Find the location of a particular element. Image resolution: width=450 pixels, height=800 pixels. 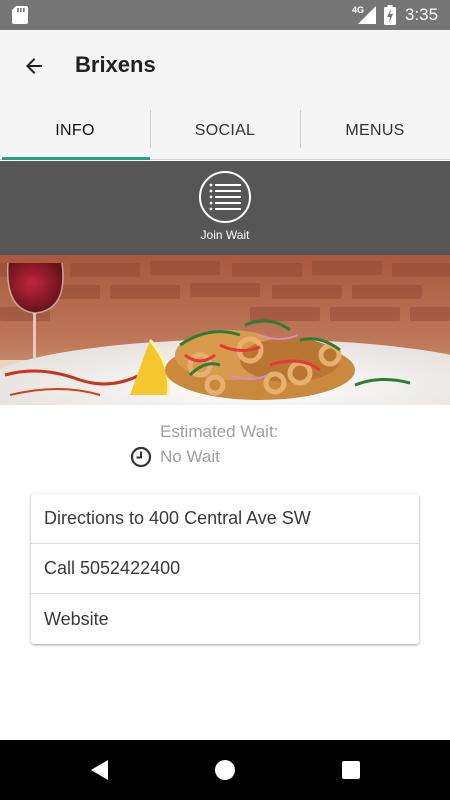

list-icon is located at coordinates (225, 197).